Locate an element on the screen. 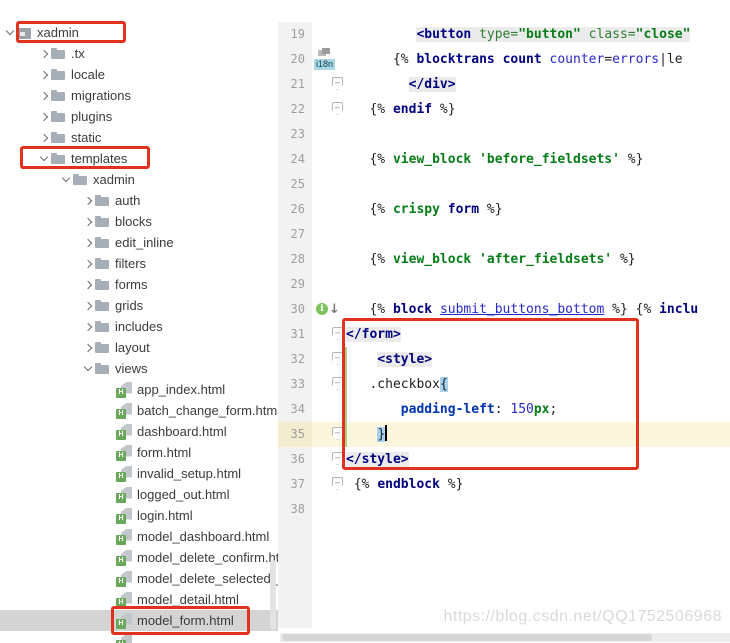  code-line-37: 37 – {% endblock %} is located at coordinates (504, 484).